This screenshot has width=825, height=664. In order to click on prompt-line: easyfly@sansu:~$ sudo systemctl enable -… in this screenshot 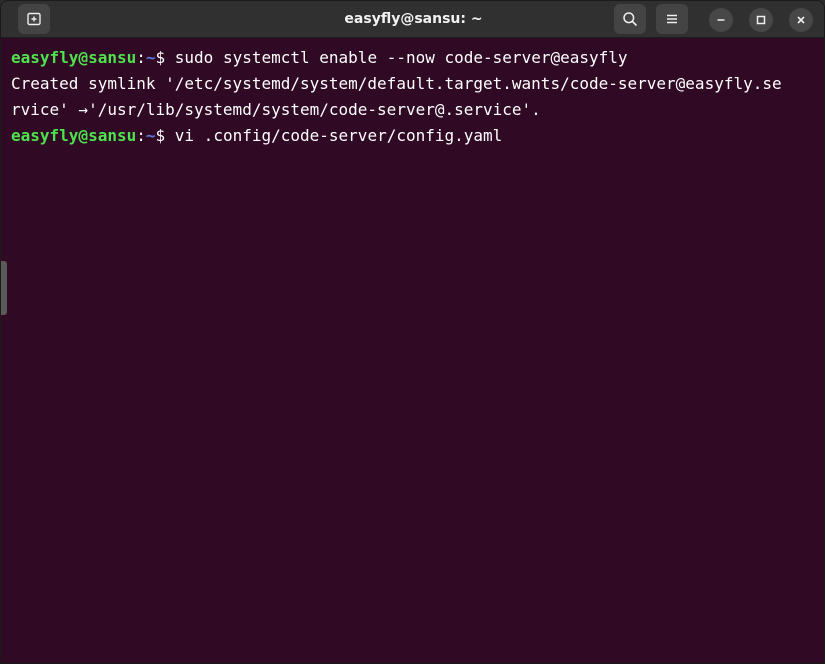, I will do `click(417, 58)`.